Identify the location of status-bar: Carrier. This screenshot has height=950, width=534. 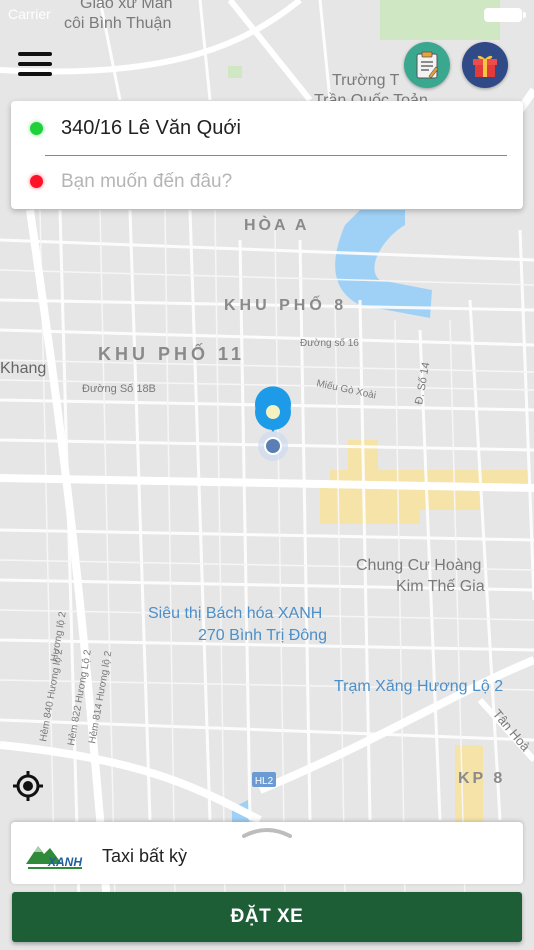
(267, 14).